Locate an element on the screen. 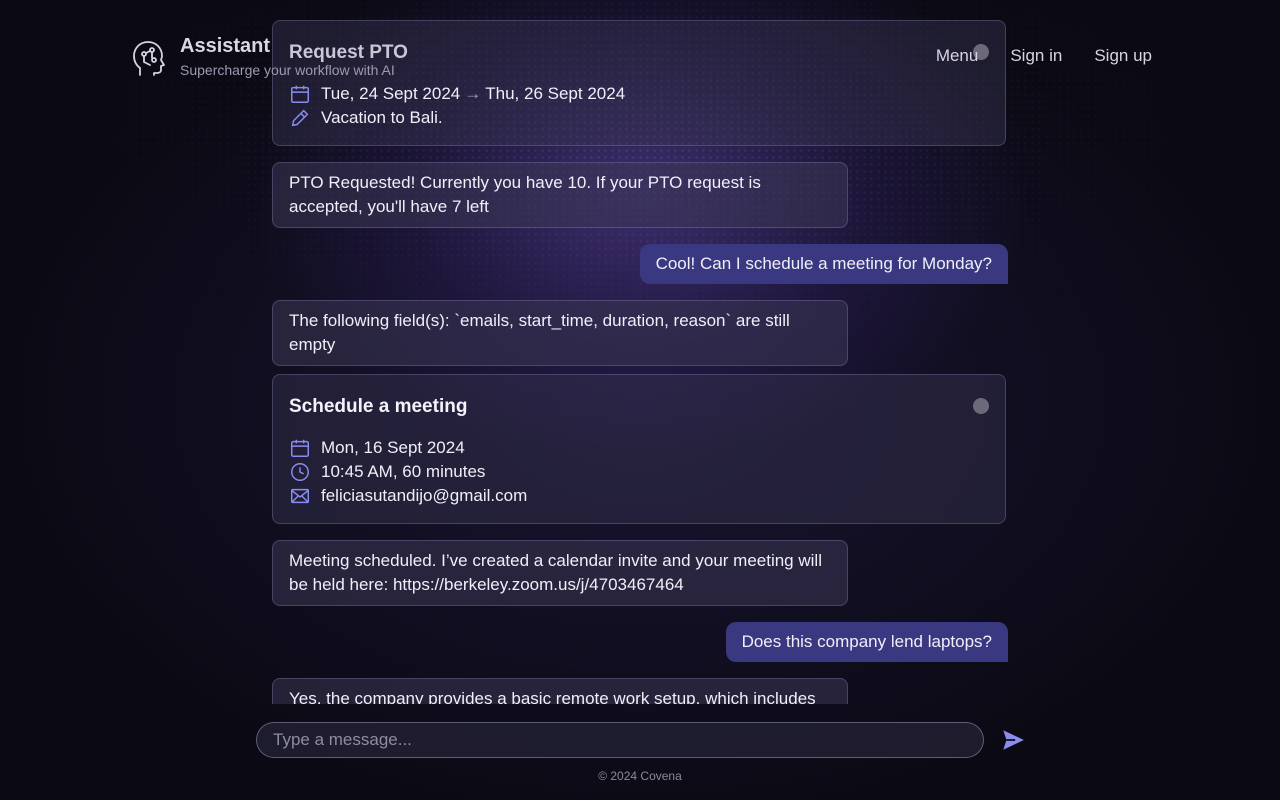 This screenshot has width=1280, height=800. user-message-lend-laptops: Does this company lend laptops? is located at coordinates (866, 642).